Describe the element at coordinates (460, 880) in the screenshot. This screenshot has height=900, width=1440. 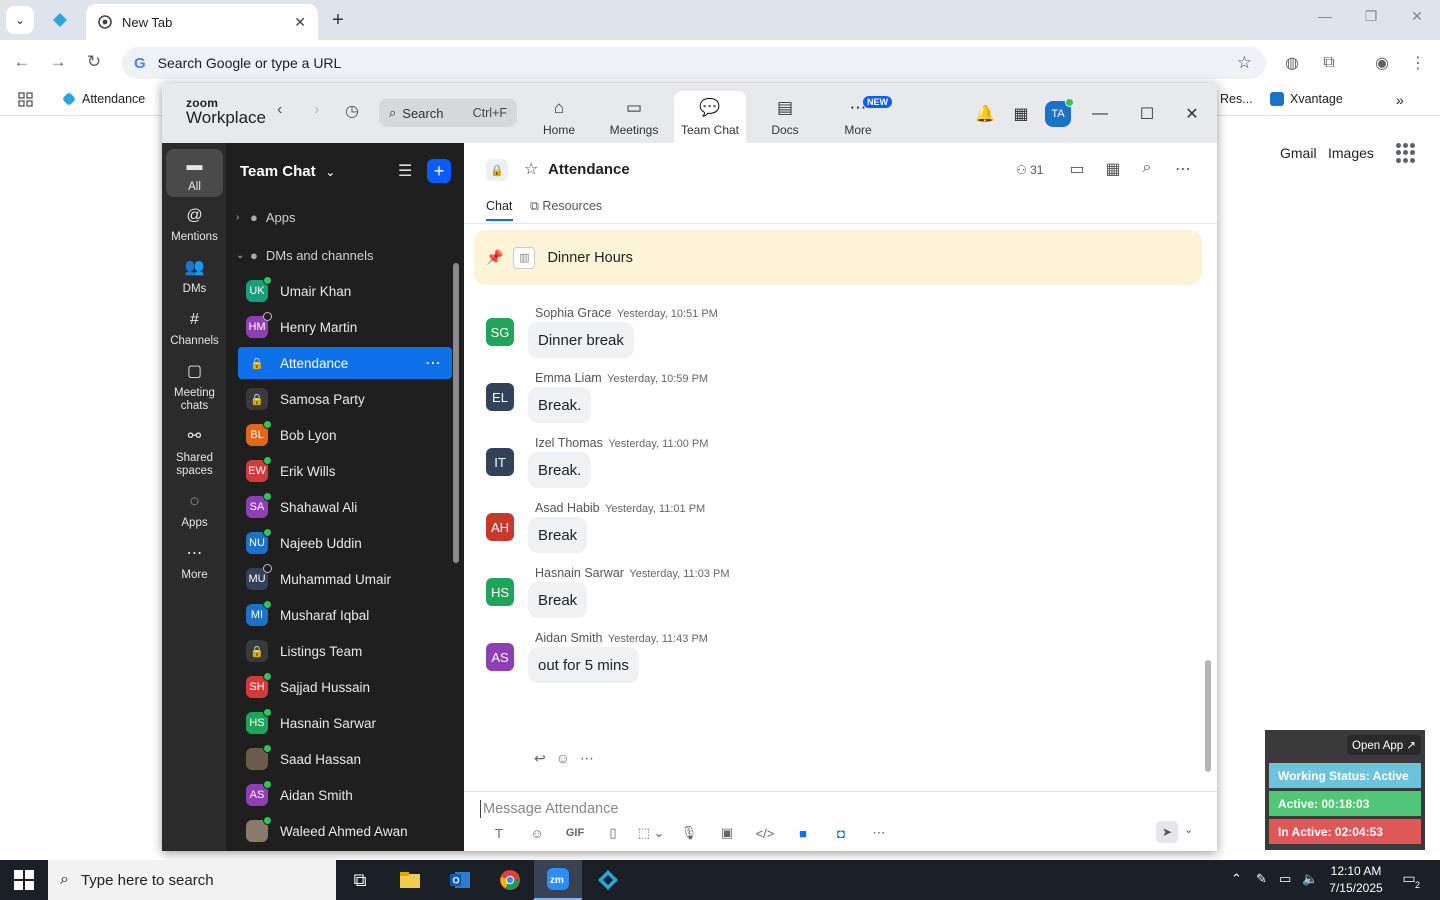
I see `outlook-icon: O` at that location.